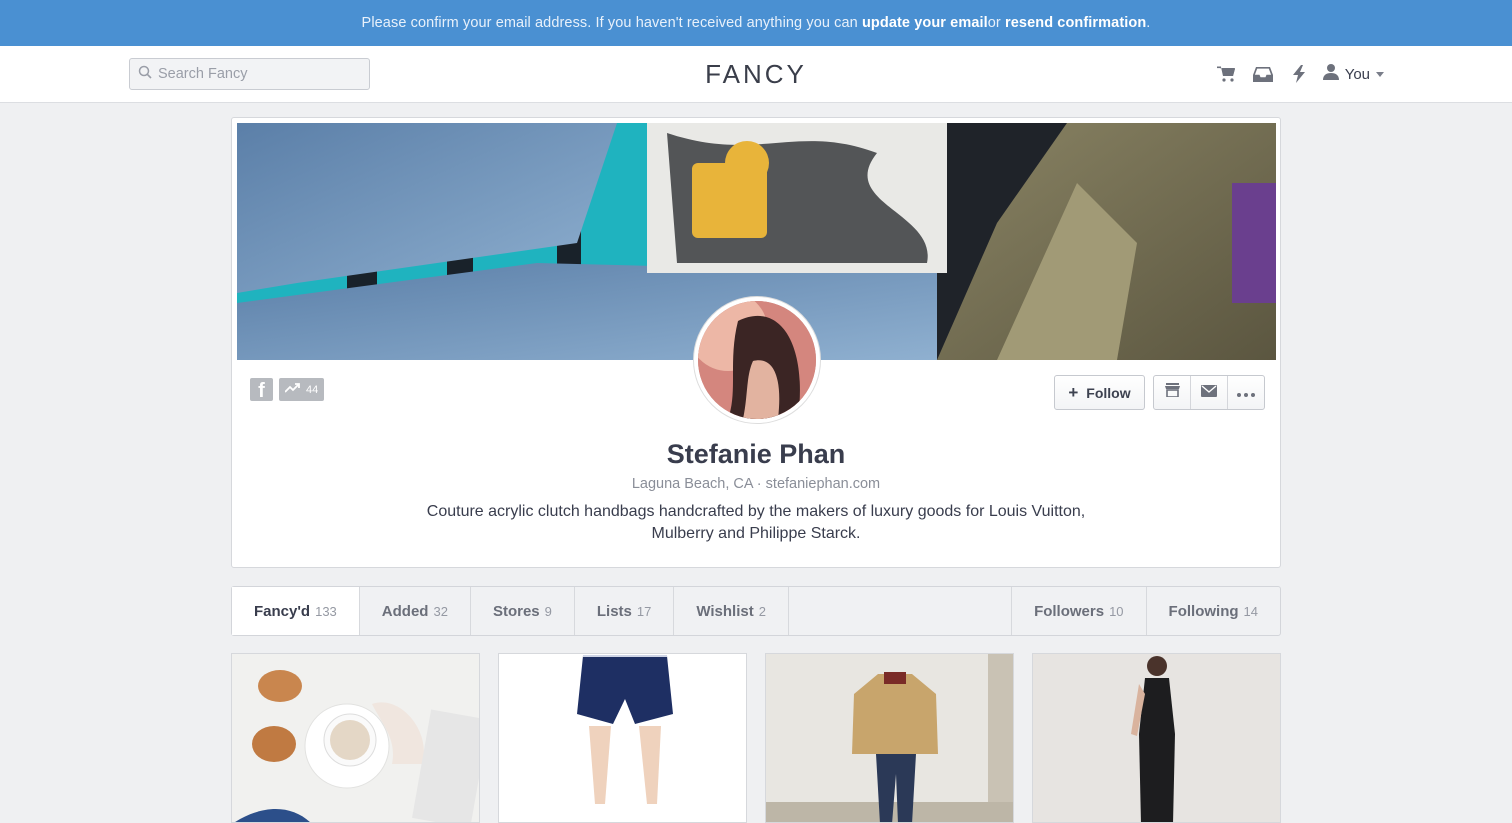 Image resolution: width=1512 pixels, height=823 pixels. Describe the element at coordinates (440, 611) in the screenshot. I see `tab-count: 32` at that location.